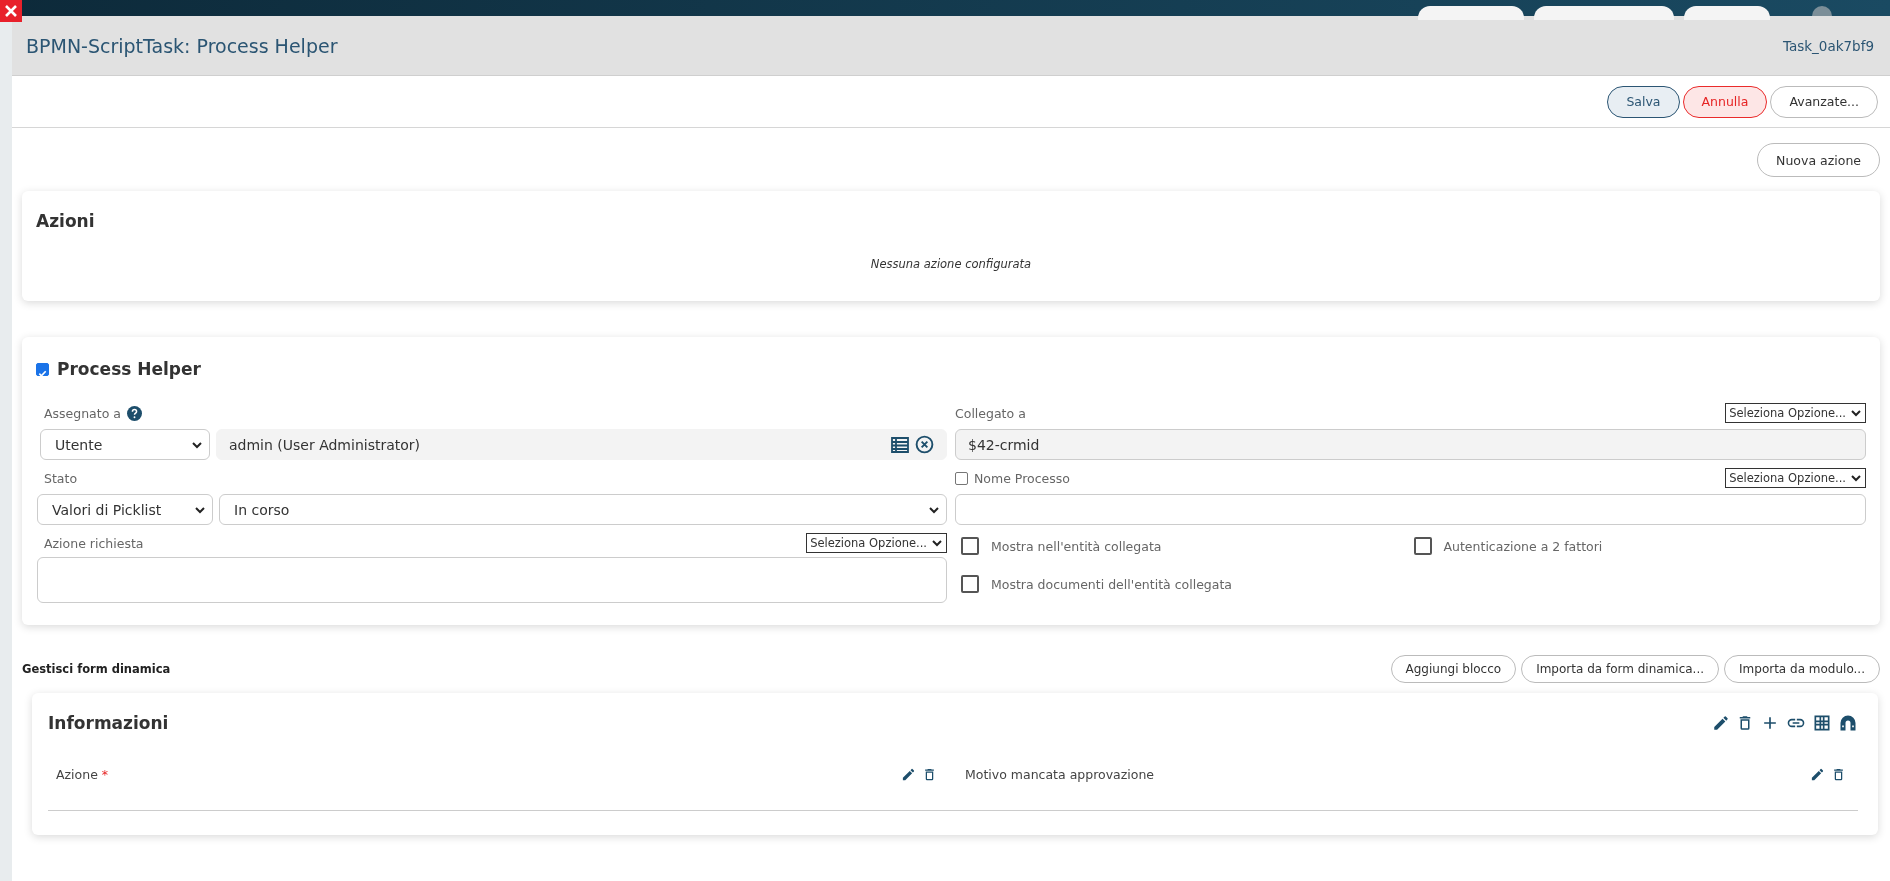 The image size is (1890, 881). Describe the element at coordinates (1818, 160) in the screenshot. I see `new-action-button: Nuova azione` at that location.